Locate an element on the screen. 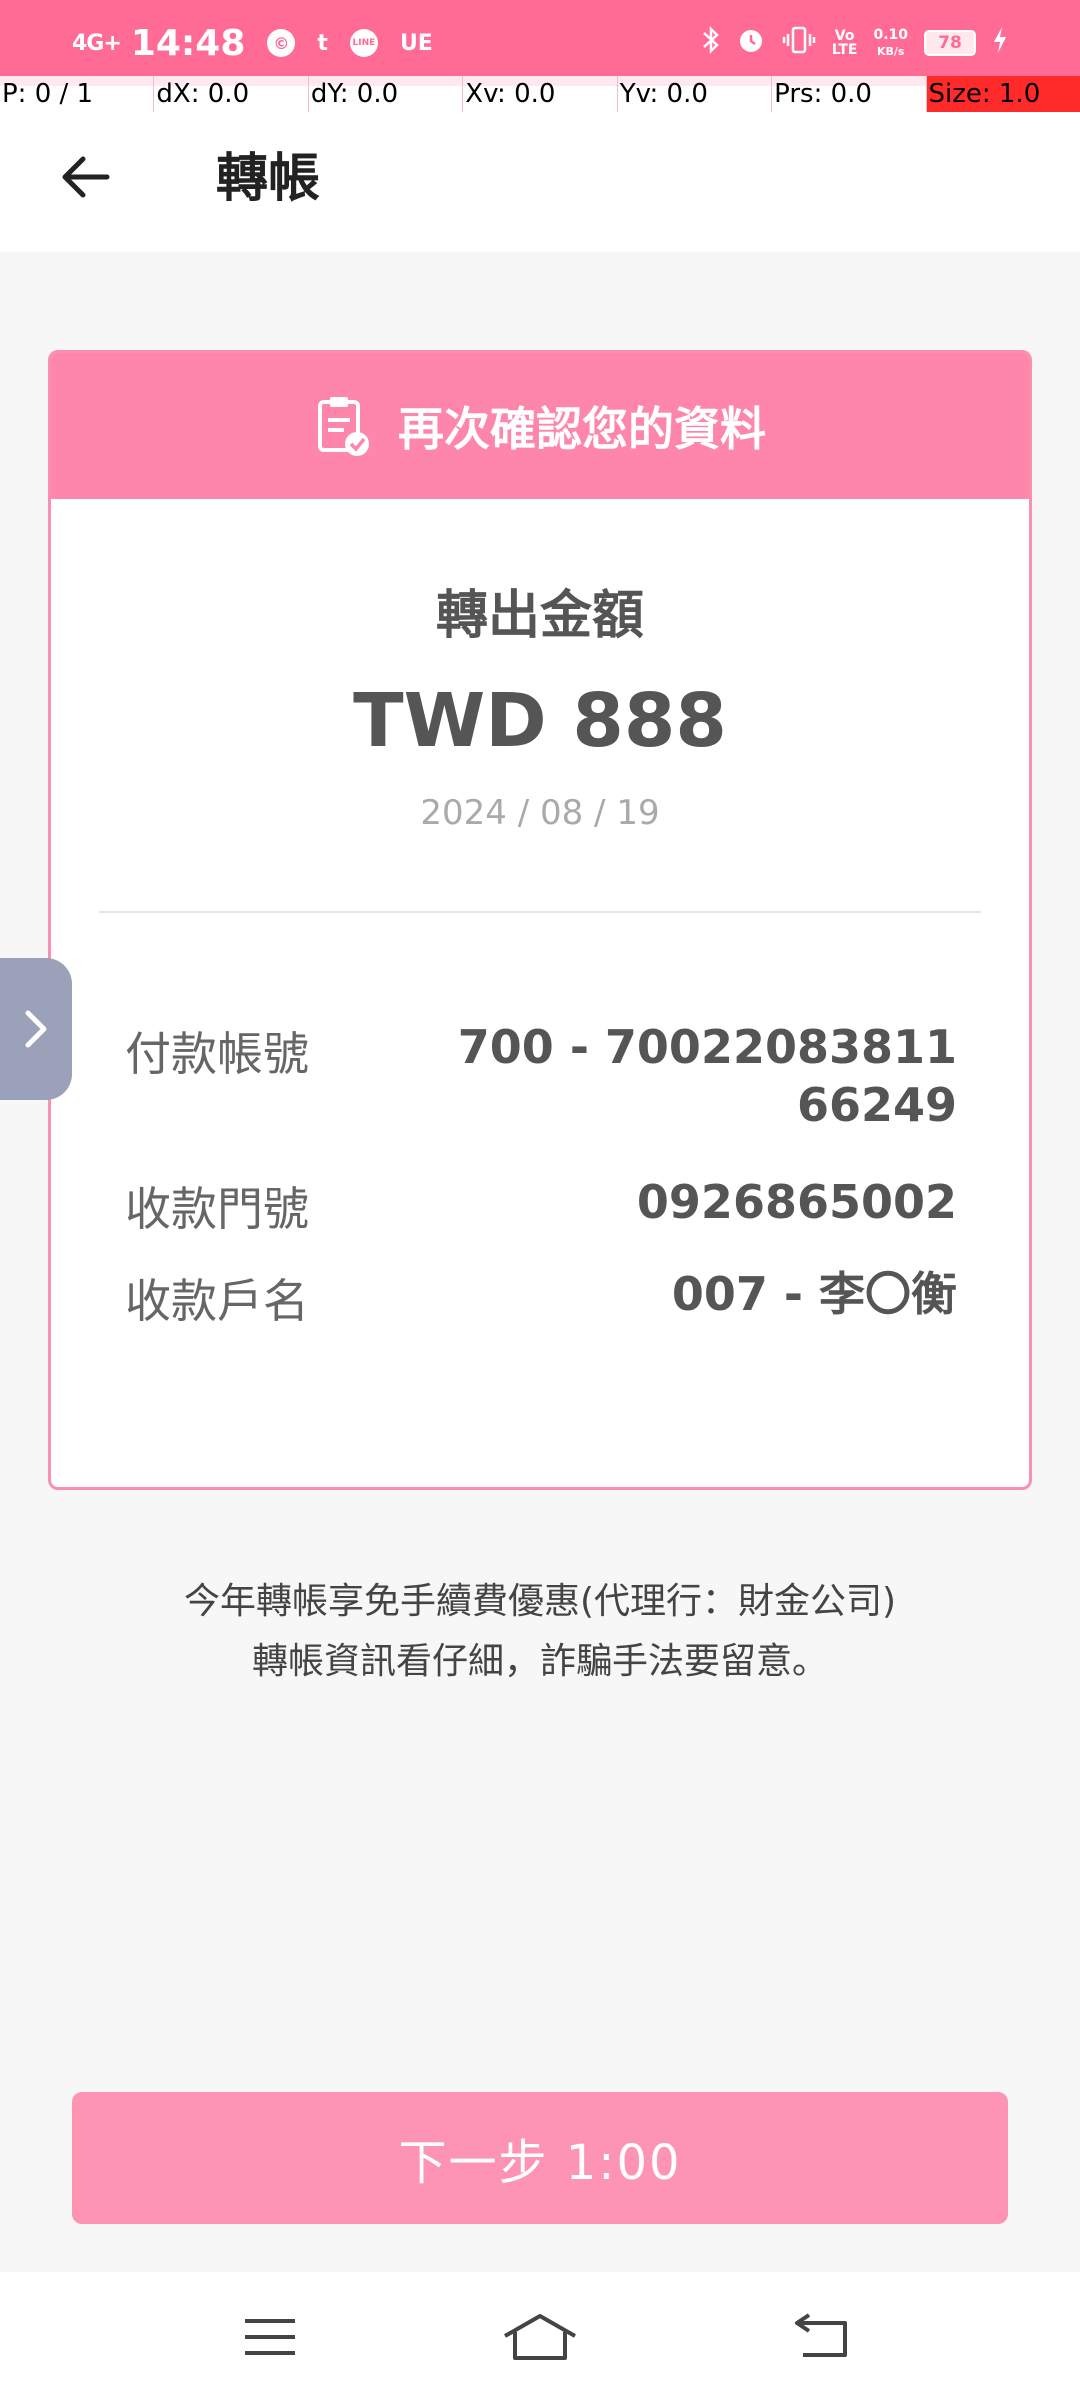 The width and height of the screenshot is (1080, 2400). chevron-right-icon is located at coordinates (36, 1029).